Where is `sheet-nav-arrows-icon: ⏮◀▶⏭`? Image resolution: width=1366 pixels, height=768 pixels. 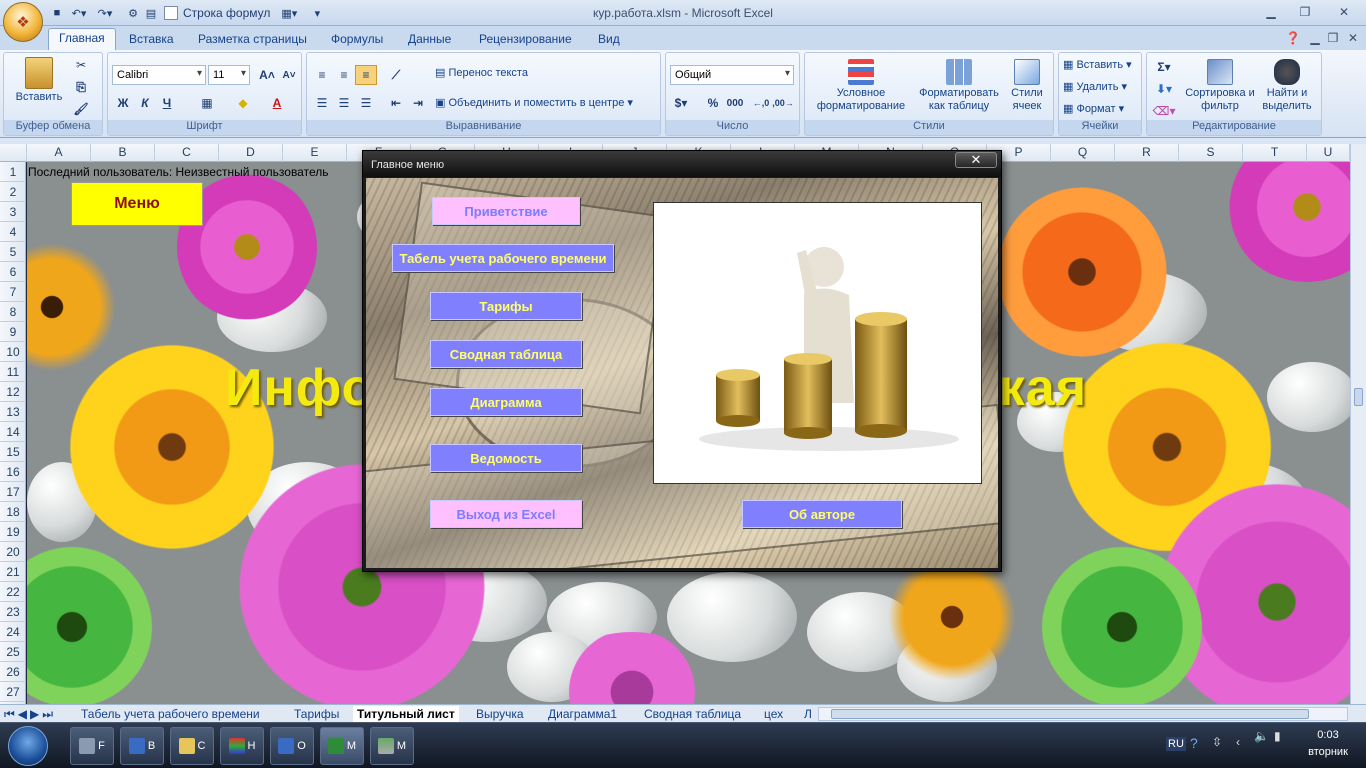
sheet-nav-arrows-icon: ⏮◀▶⏭ is located at coordinates (30, 714).